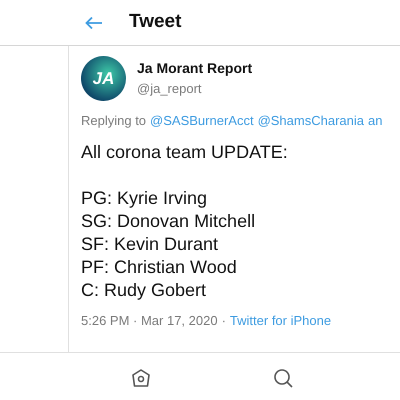  What do you see at coordinates (94, 23) in the screenshot?
I see `back-arrow-icon` at bounding box center [94, 23].